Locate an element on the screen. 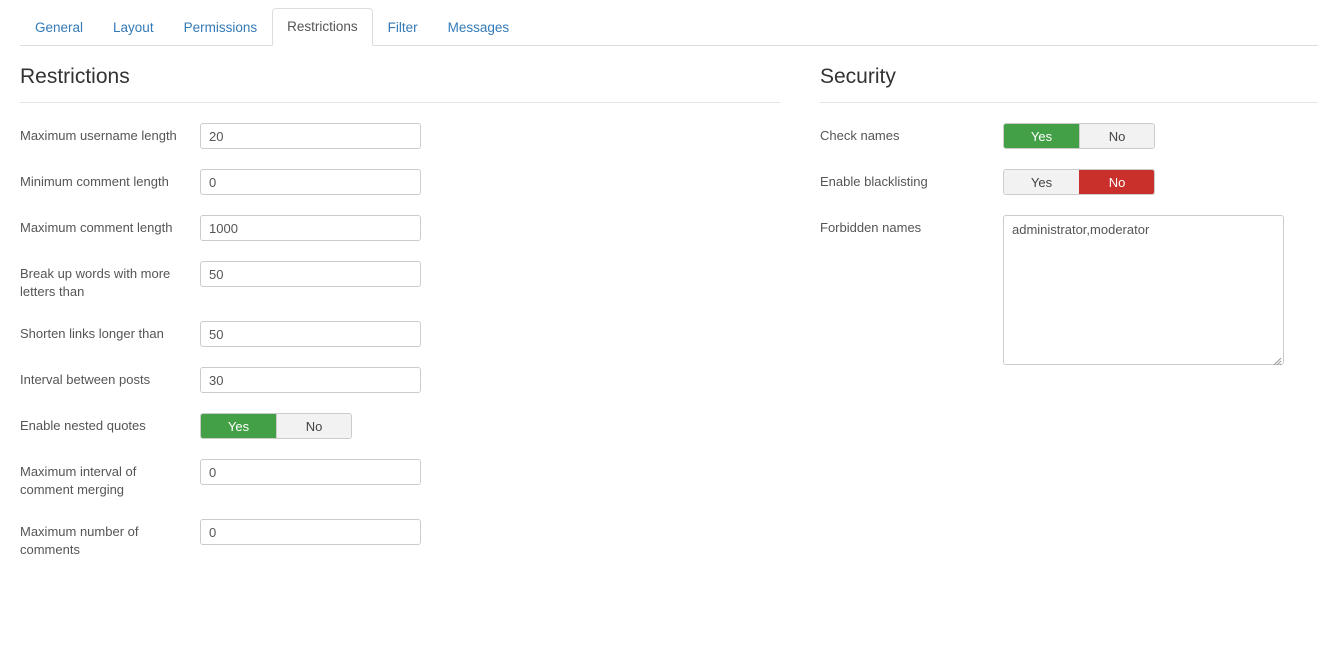 This screenshot has height=672, width=1318. field-label-maximum-interval-of-comment-merging: Maximum interval of comment merging is located at coordinates (78, 480).